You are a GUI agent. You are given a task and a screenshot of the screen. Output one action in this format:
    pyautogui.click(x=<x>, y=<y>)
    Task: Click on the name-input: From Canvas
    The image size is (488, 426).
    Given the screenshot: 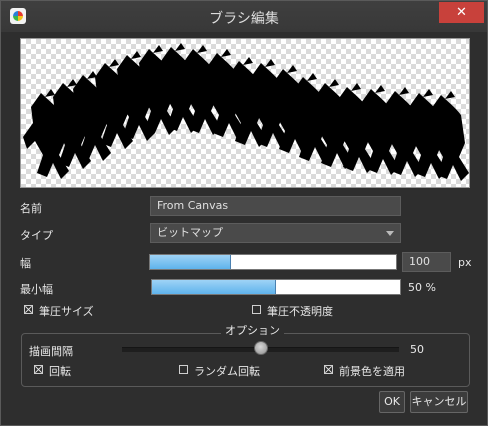 What is the action you would take?
    pyautogui.click(x=275, y=206)
    